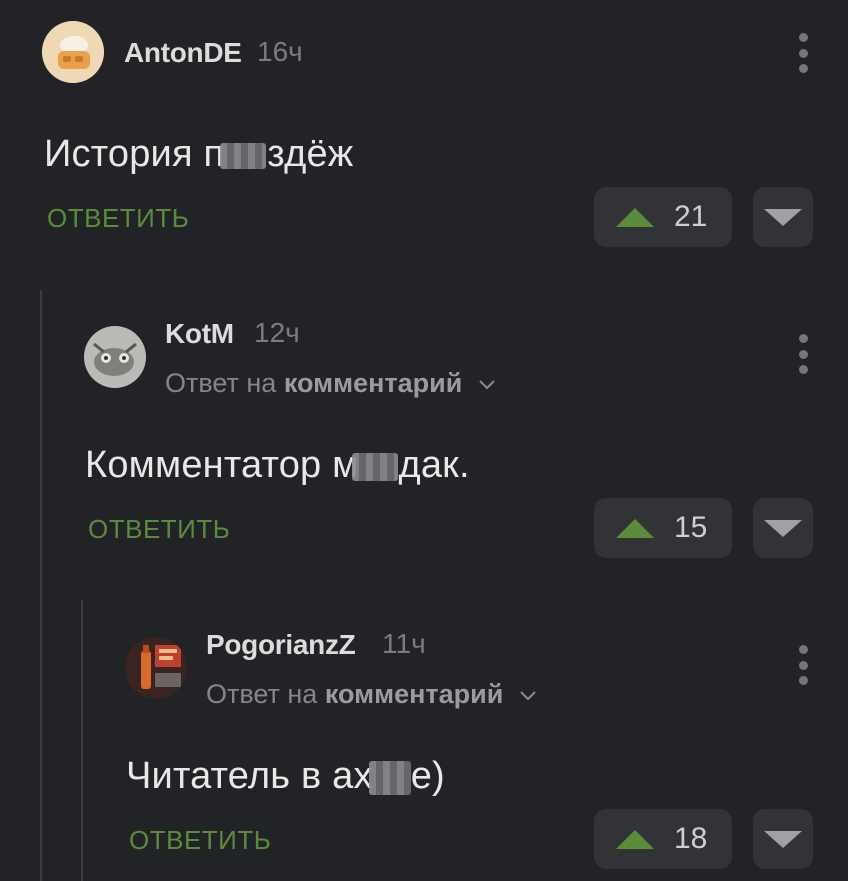 The height and width of the screenshot is (881, 848). What do you see at coordinates (199, 154) in the screenshot?
I see `comment-text: История п здёж` at bounding box center [199, 154].